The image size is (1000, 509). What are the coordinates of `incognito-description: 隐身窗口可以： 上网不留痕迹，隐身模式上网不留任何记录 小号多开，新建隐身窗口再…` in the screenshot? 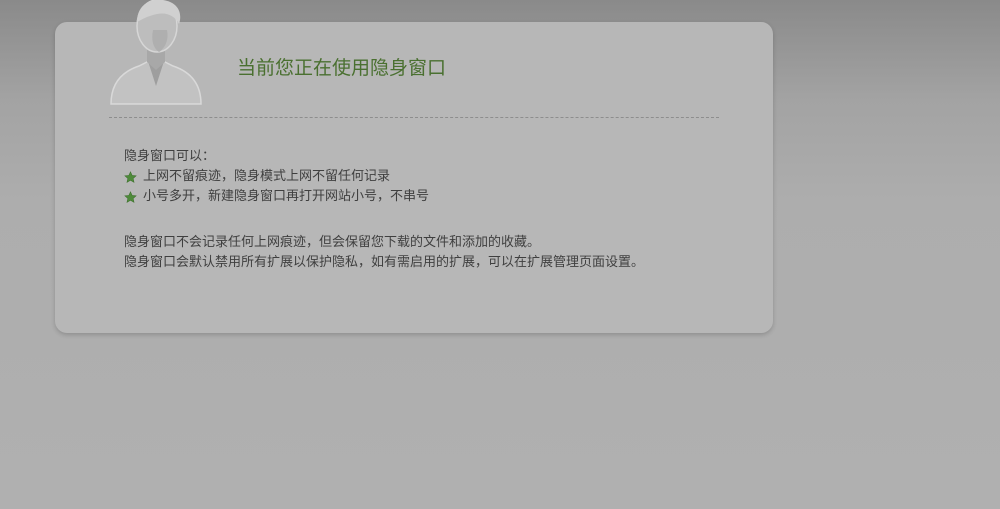 It's located at (384, 210).